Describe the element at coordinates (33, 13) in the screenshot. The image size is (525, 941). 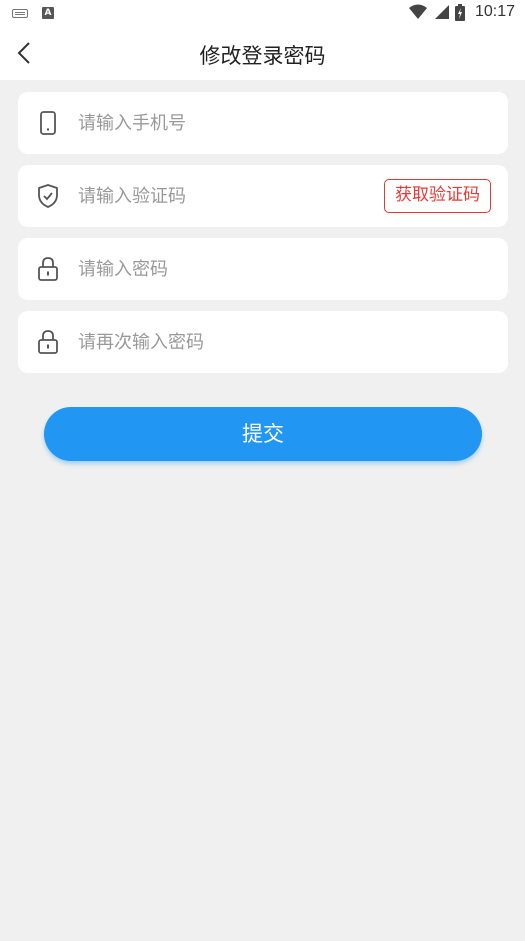
I see `status-left: A` at that location.